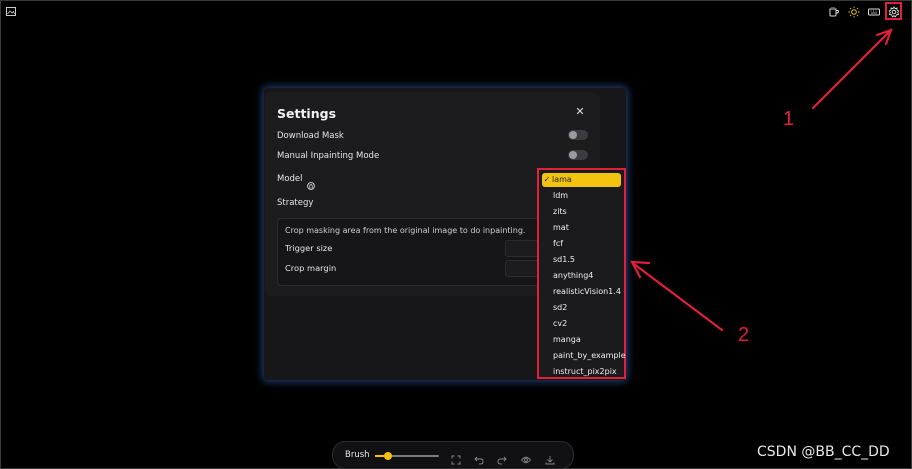 The width and height of the screenshot is (912, 469). Describe the element at coordinates (387, 456) in the screenshot. I see `brush-size-knob` at that location.